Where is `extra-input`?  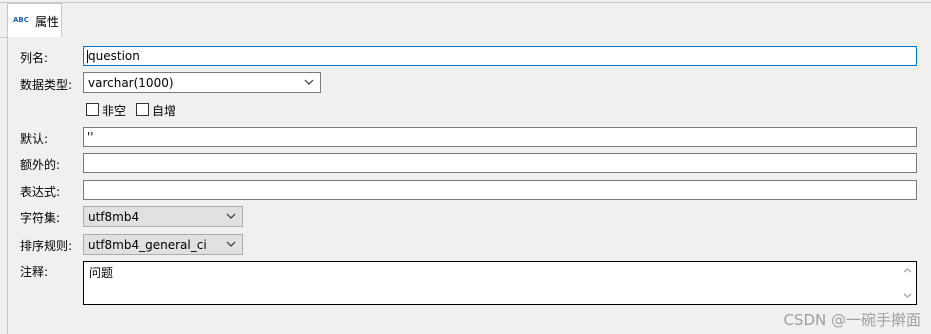
extra-input is located at coordinates (500, 163).